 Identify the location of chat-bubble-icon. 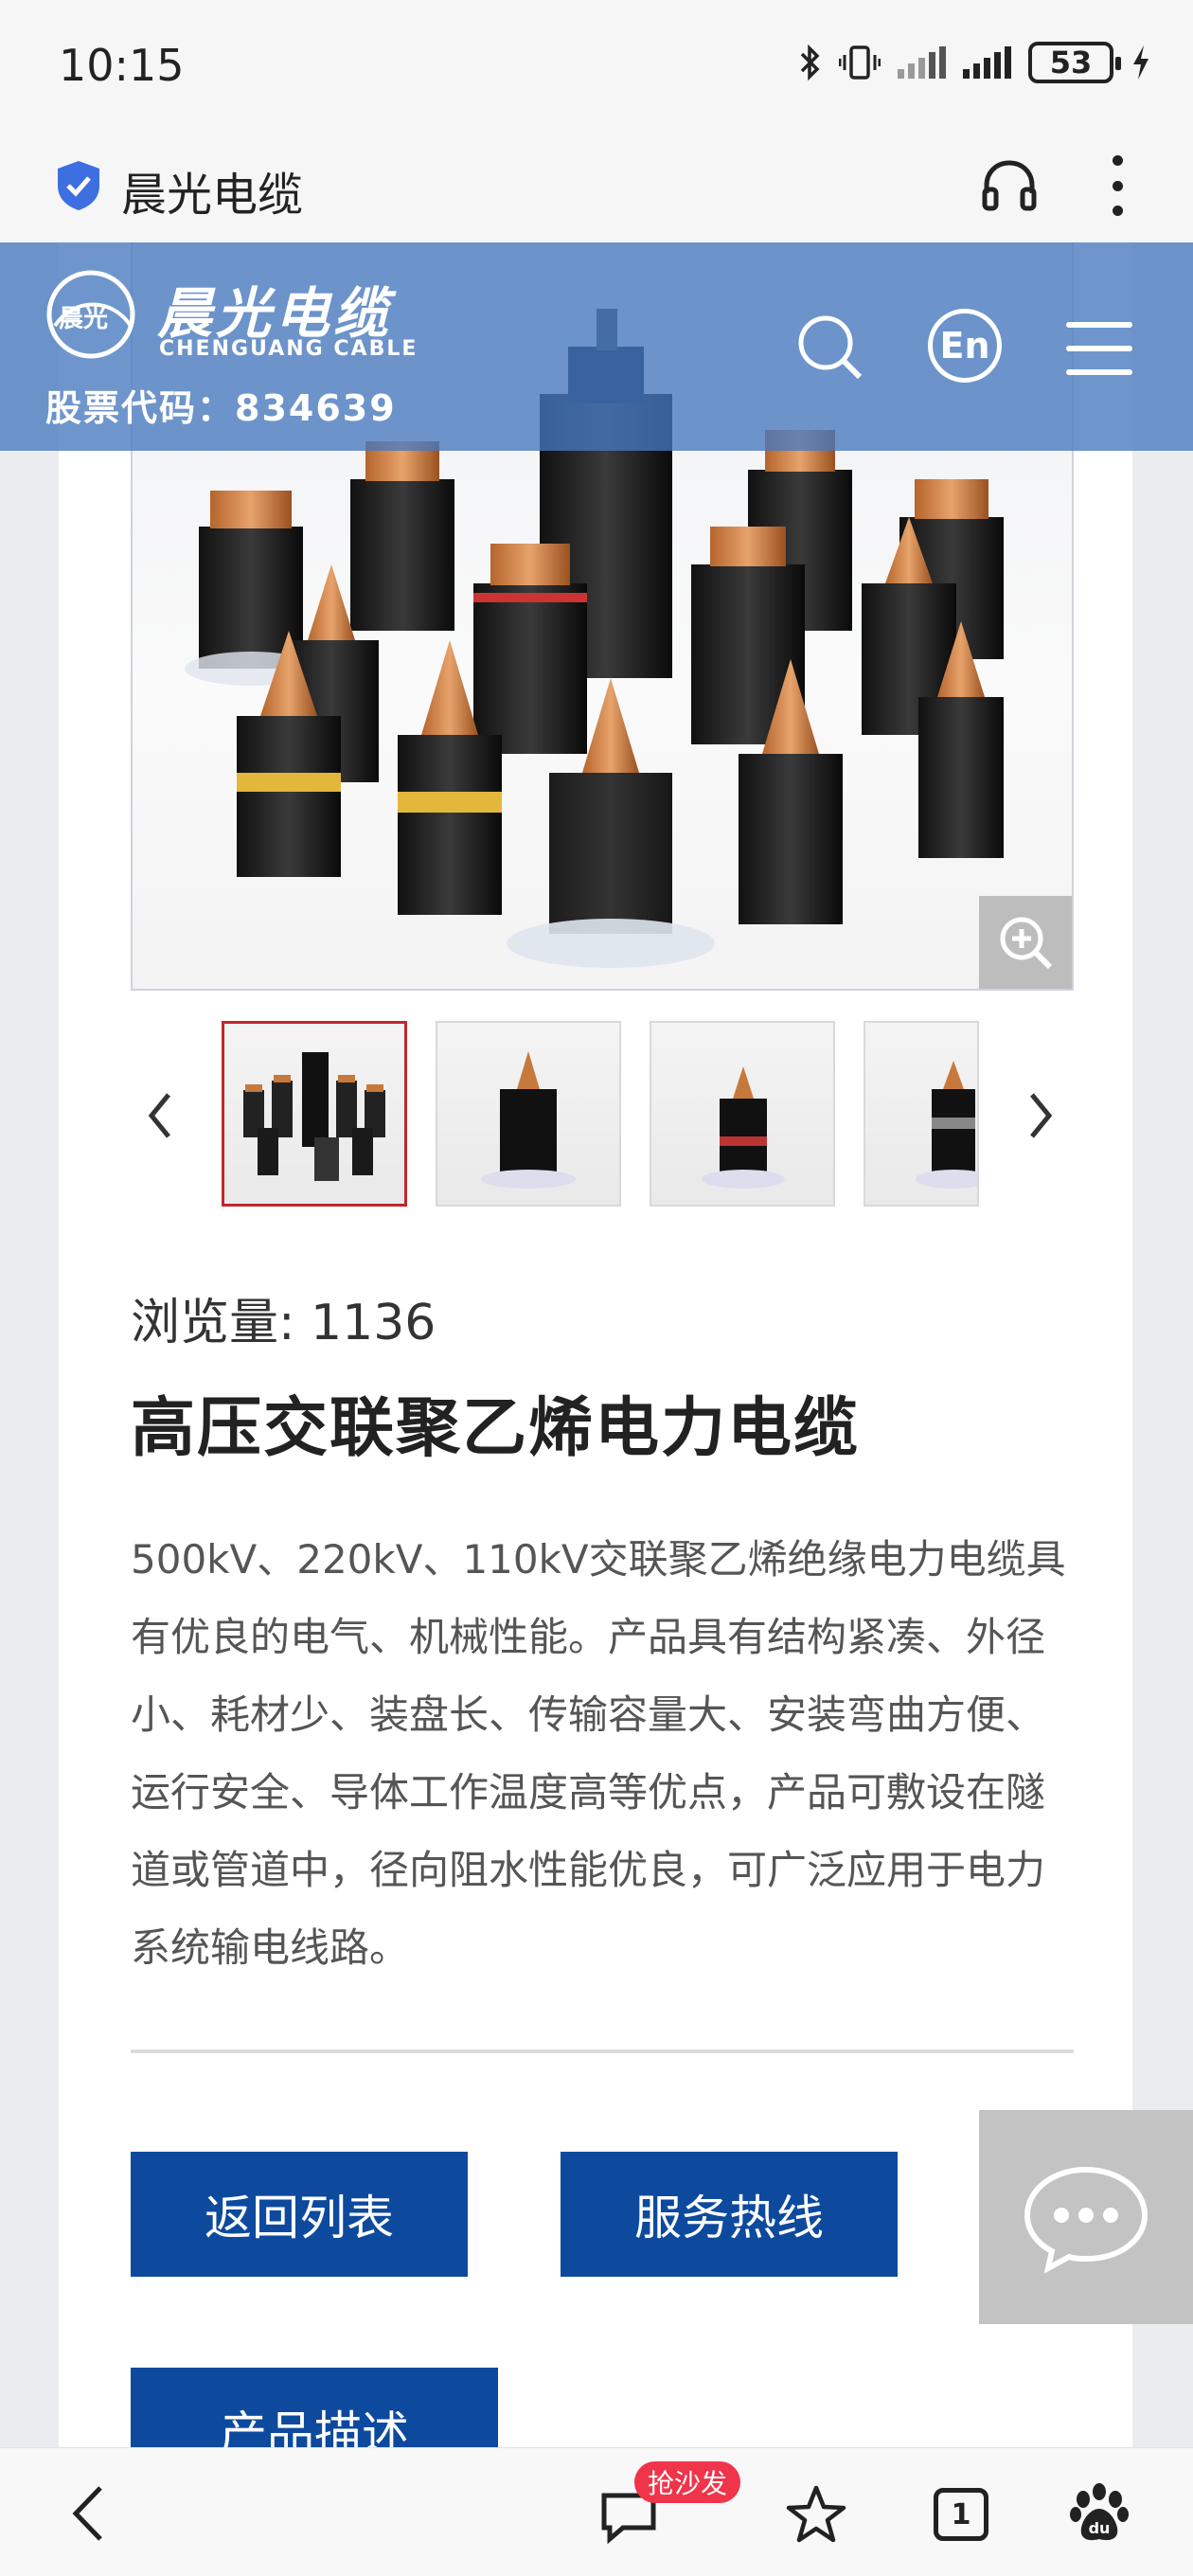
(1086, 2220).